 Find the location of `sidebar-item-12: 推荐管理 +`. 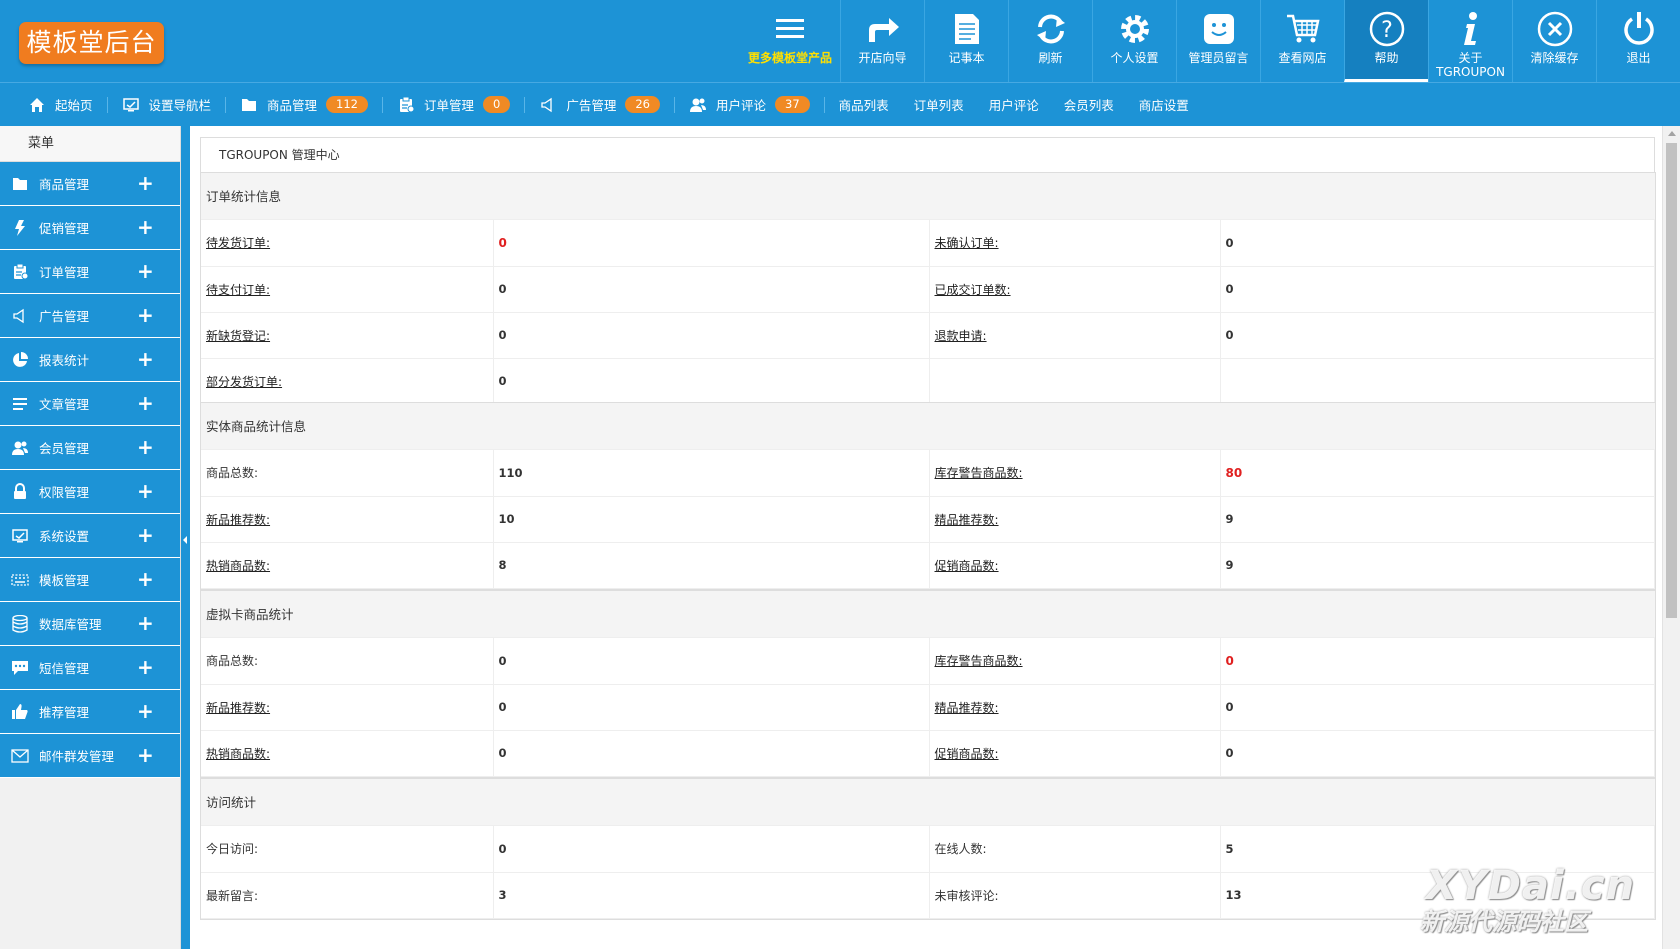

sidebar-item-12: 推荐管理 + is located at coordinates (90, 712).